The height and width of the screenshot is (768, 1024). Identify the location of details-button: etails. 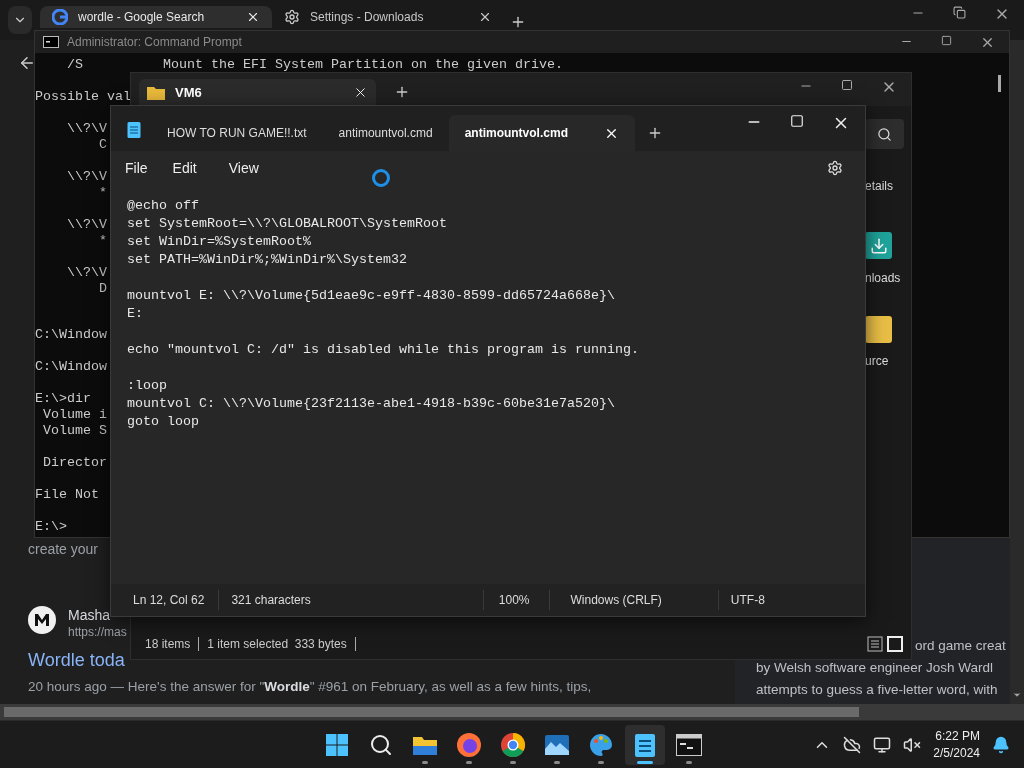
(888, 186).